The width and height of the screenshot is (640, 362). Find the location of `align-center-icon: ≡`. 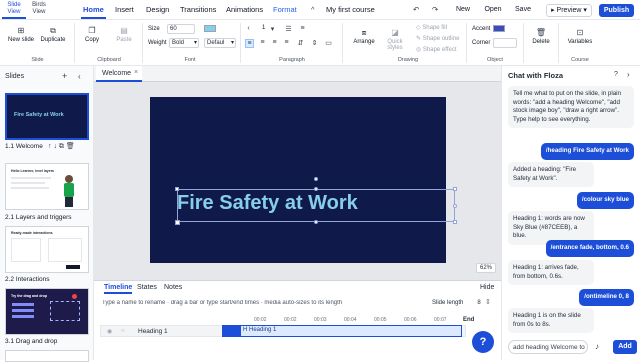

align-center-icon: ≡ is located at coordinates (262, 42).